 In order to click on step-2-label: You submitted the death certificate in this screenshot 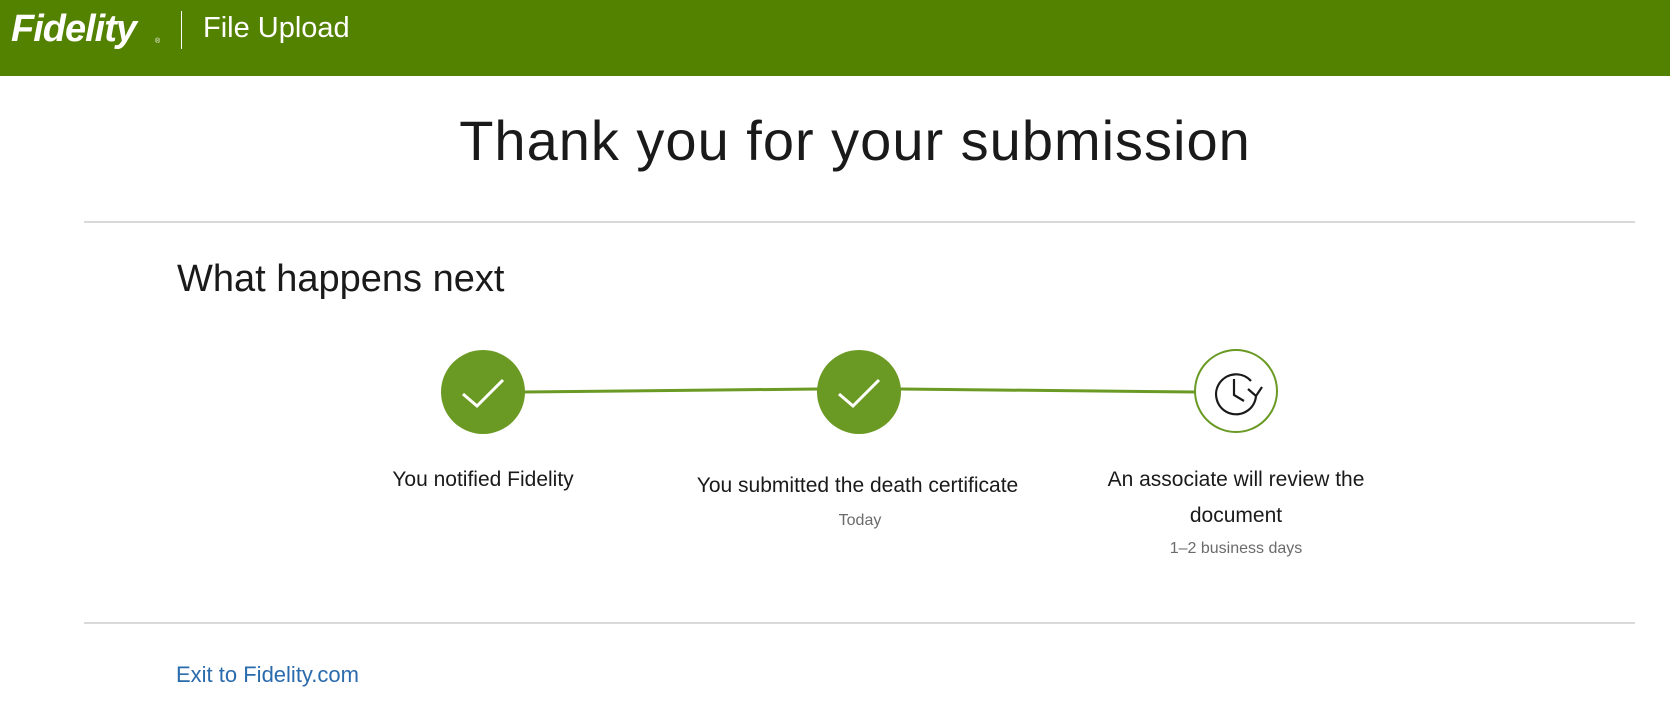, I will do `click(857, 485)`.